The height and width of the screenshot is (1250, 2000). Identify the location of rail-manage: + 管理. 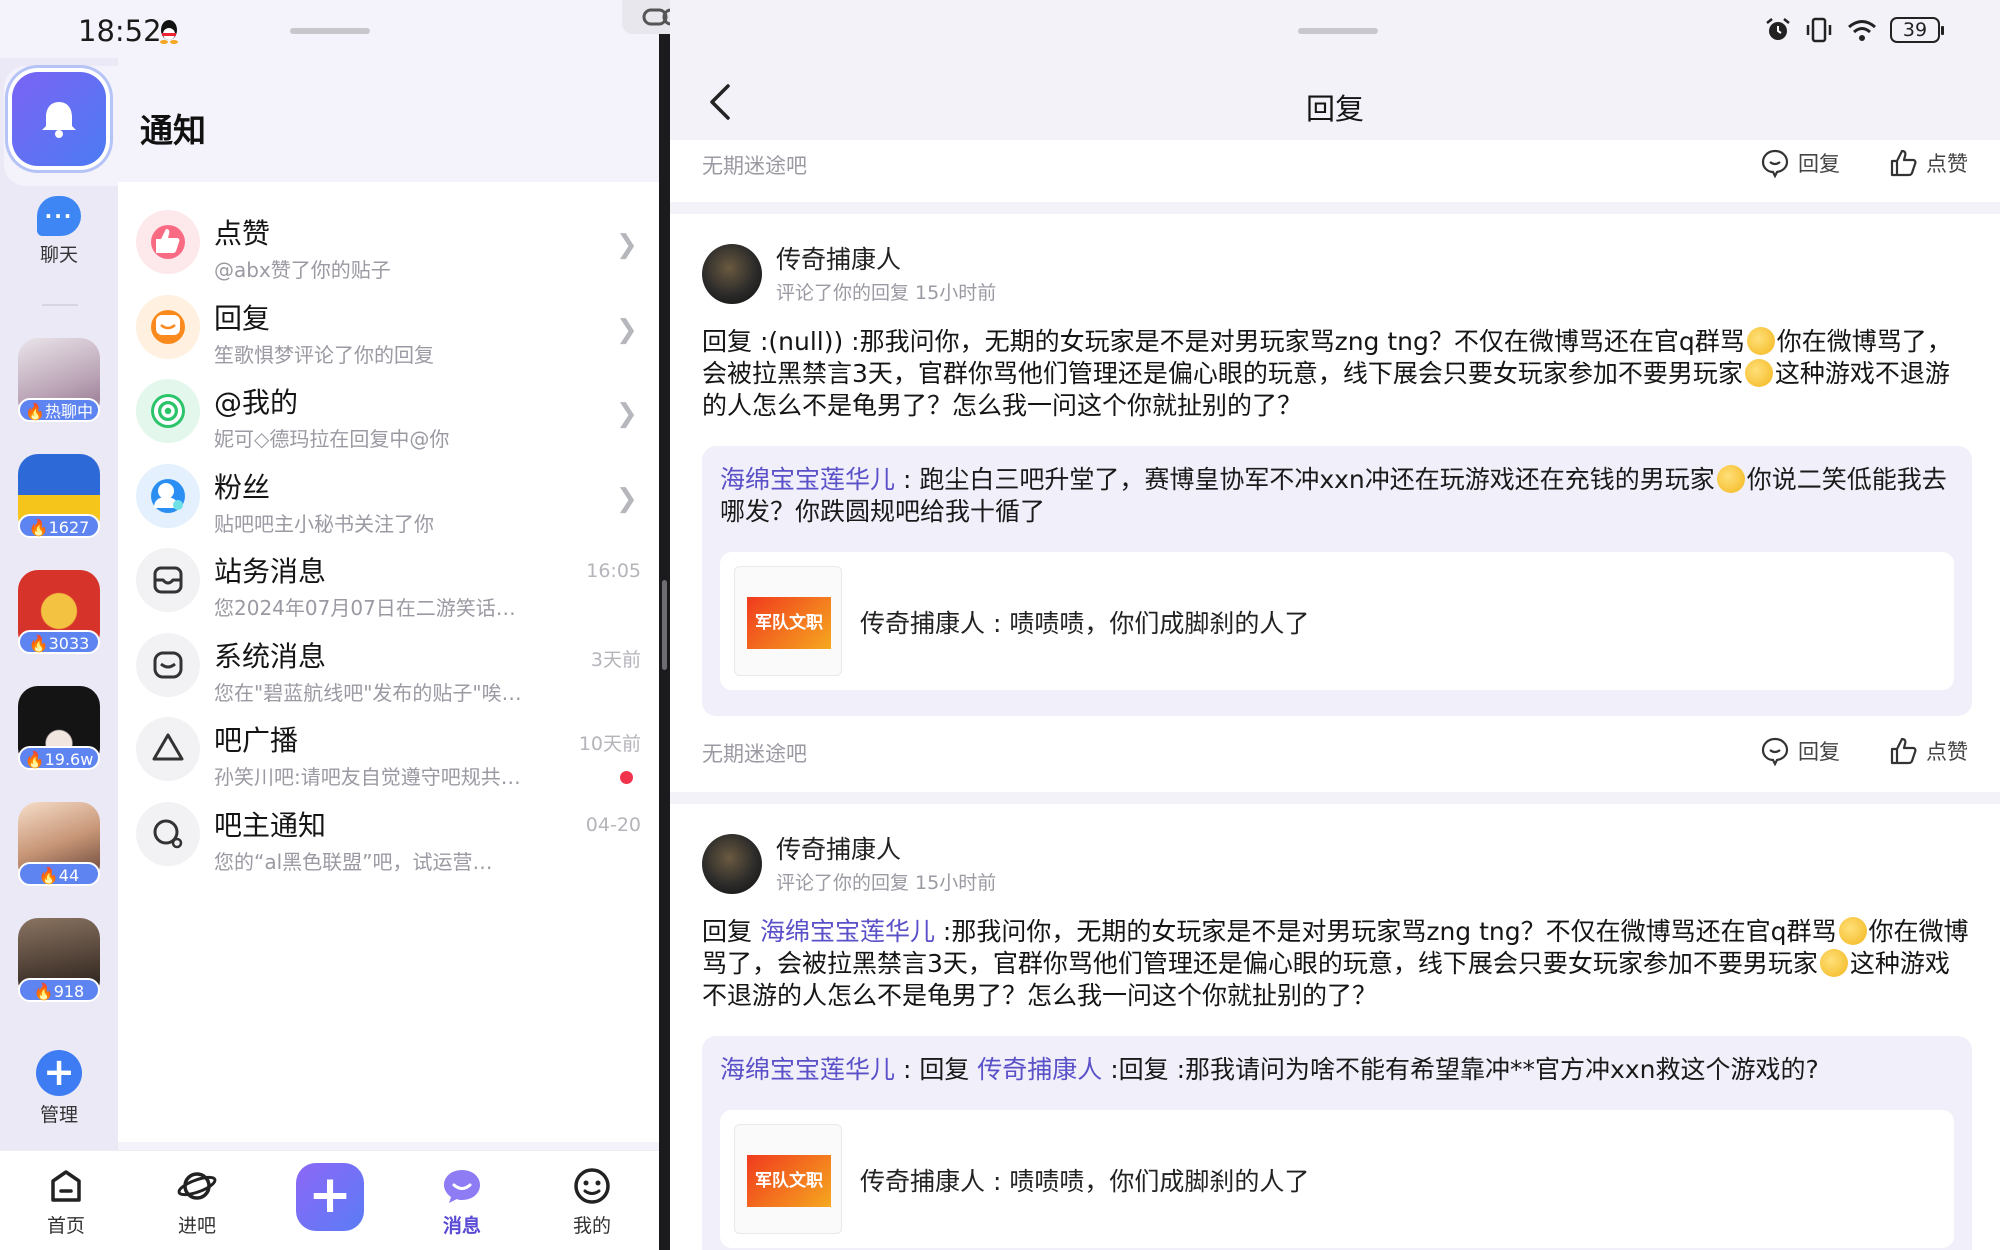
(59, 1088).